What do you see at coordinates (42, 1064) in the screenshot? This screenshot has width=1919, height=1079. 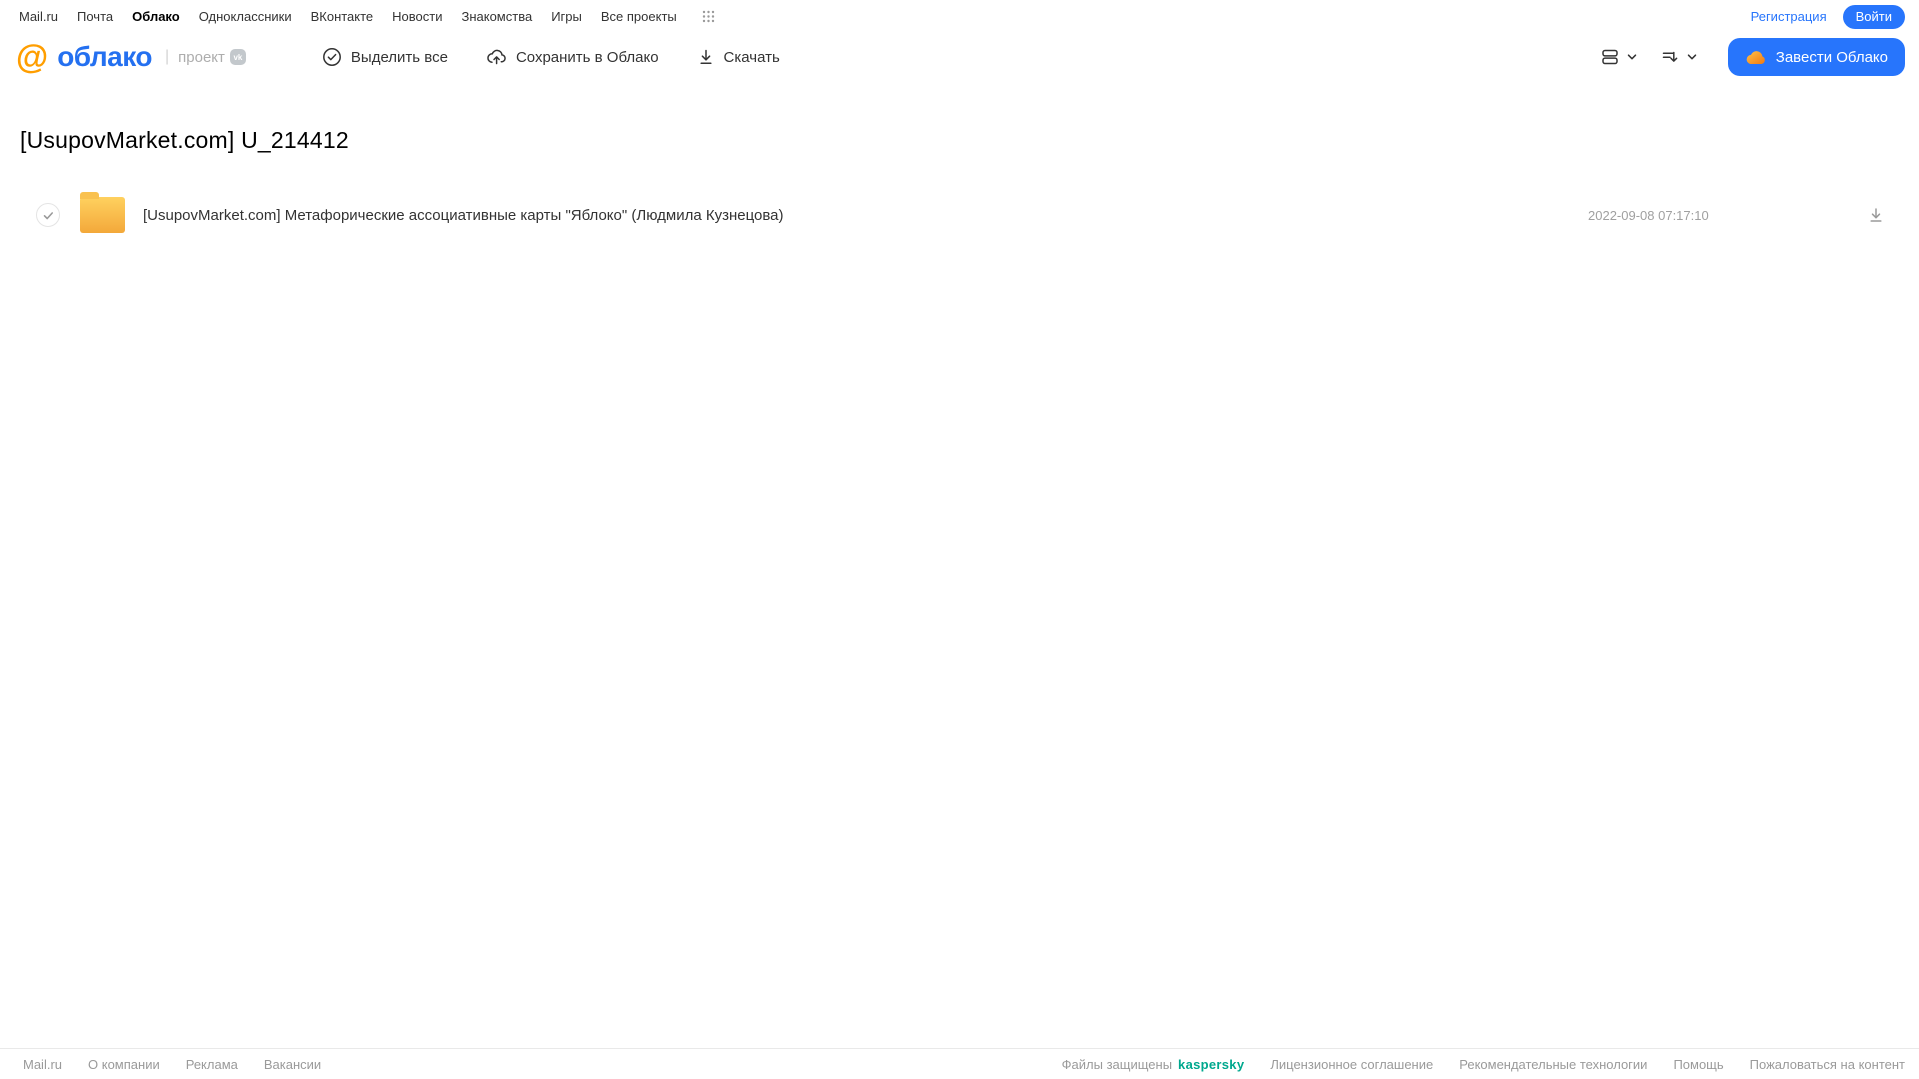 I see `footer-mailru: Mail.ru` at bounding box center [42, 1064].